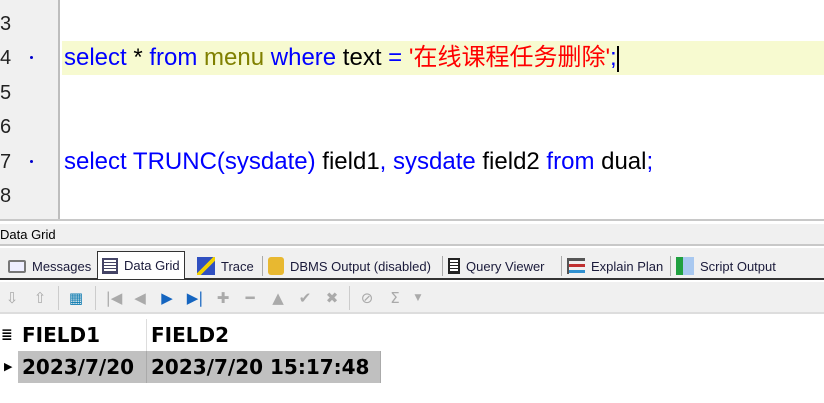  What do you see at coordinates (576, 266) in the screenshot?
I see `explain-plan-icon` at bounding box center [576, 266].